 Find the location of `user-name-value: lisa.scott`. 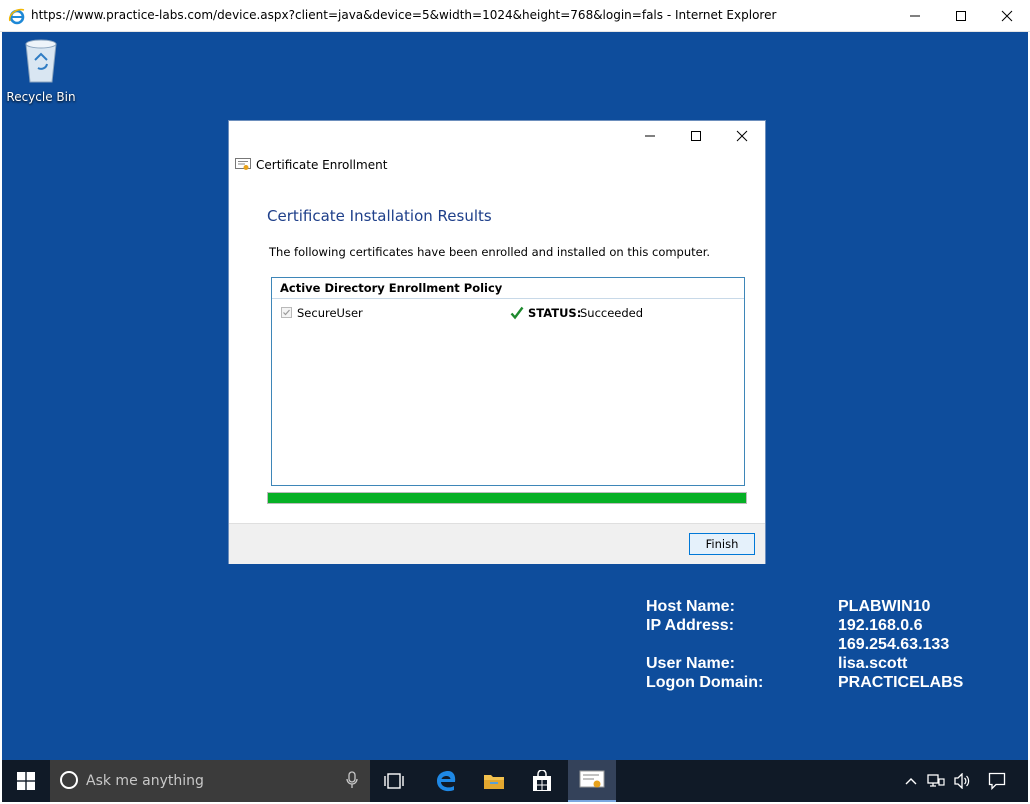

user-name-value: lisa.scott is located at coordinates (873, 663).